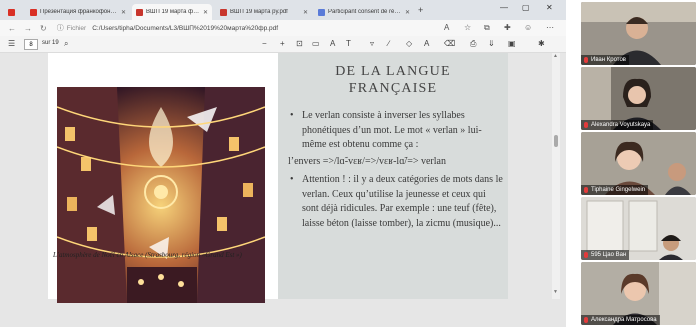 The image size is (700, 327). I want to click on slide-title-line1: DE LA LANGUE, so click(393, 71).